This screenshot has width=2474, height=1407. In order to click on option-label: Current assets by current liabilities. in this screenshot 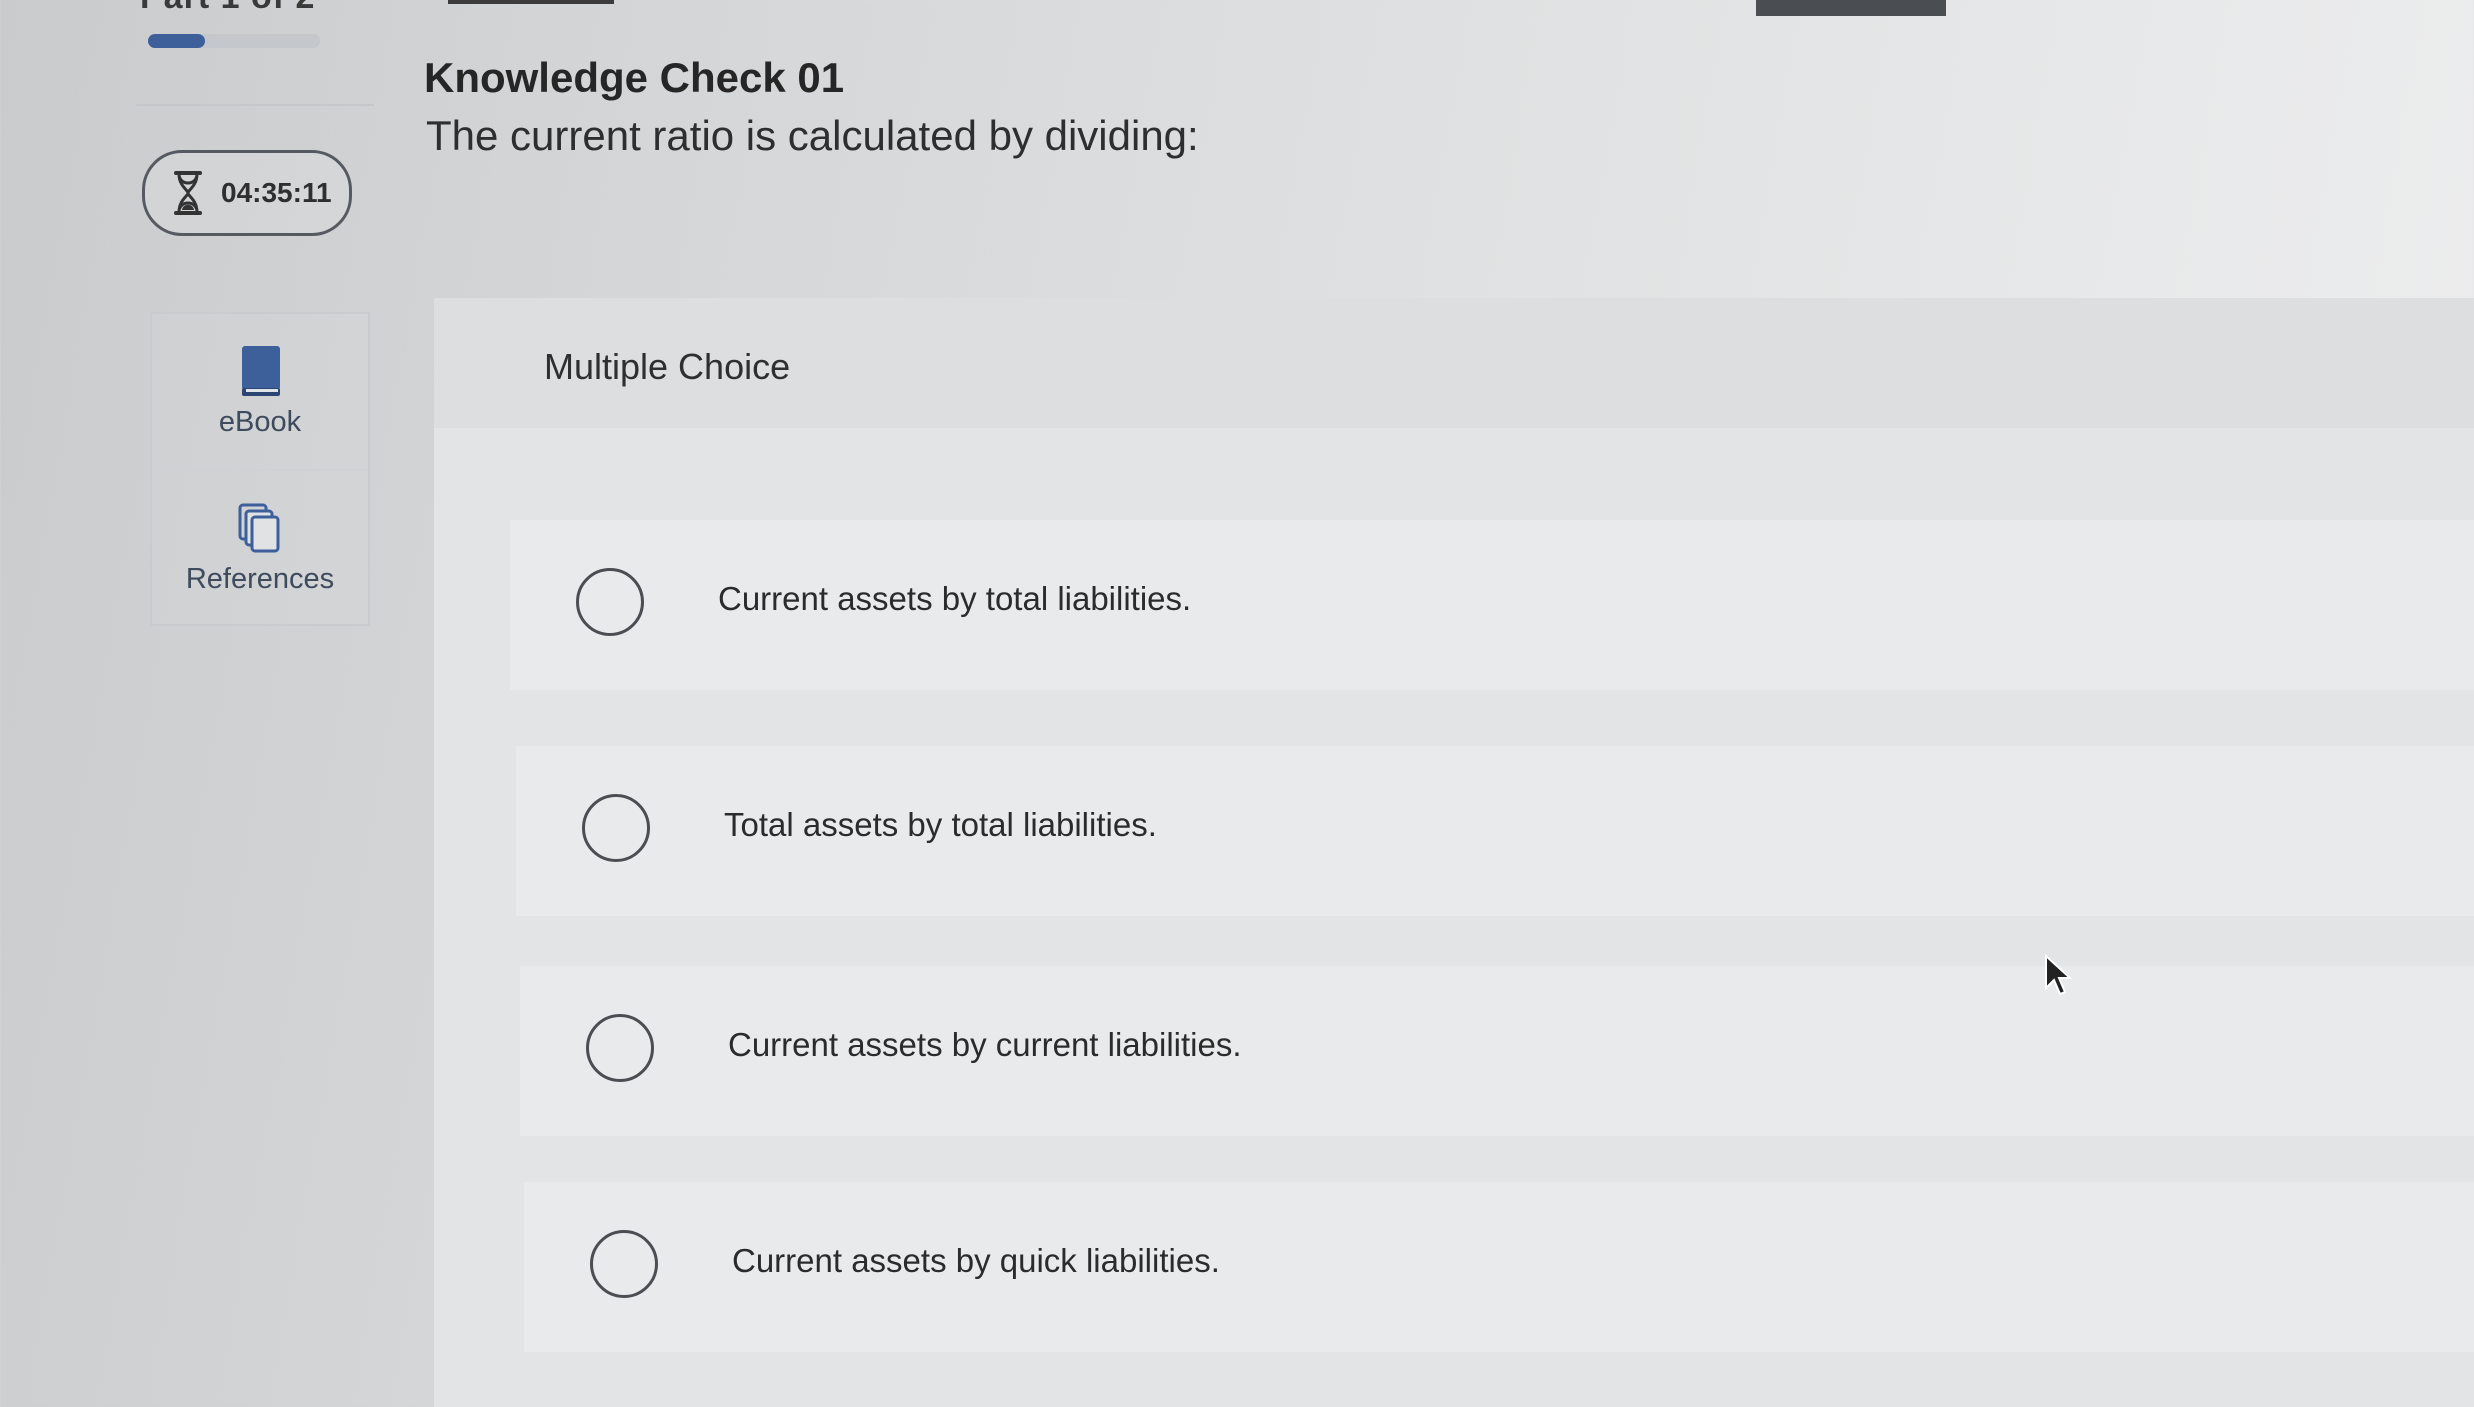, I will do `click(985, 1044)`.